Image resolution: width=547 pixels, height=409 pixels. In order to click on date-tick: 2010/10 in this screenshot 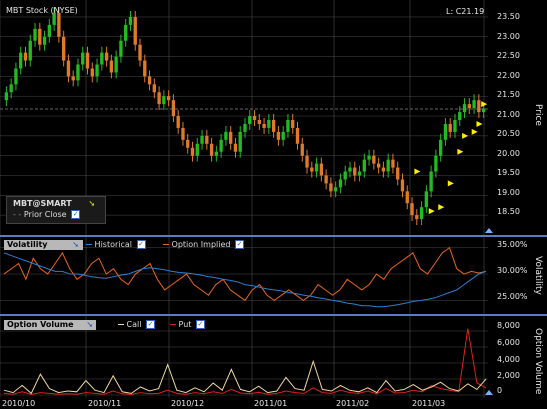, I will do `click(19, 403)`.